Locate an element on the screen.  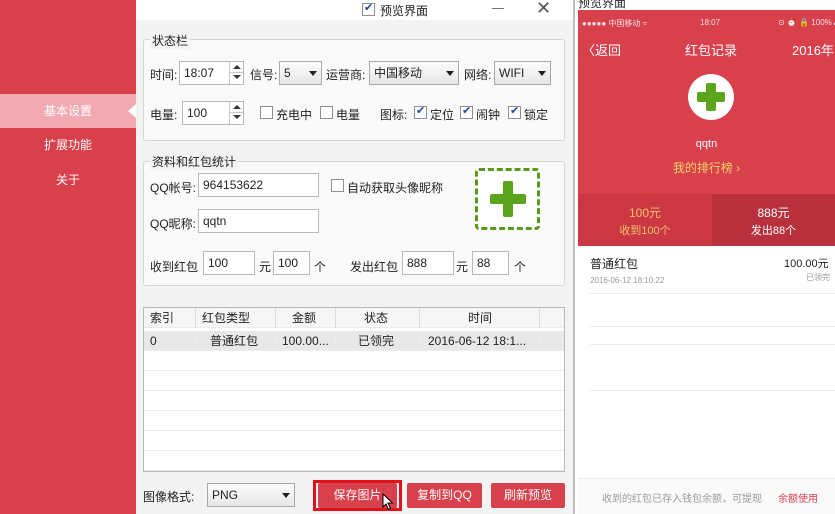
sent-stat: 888元 发出88个 is located at coordinates (773, 220).